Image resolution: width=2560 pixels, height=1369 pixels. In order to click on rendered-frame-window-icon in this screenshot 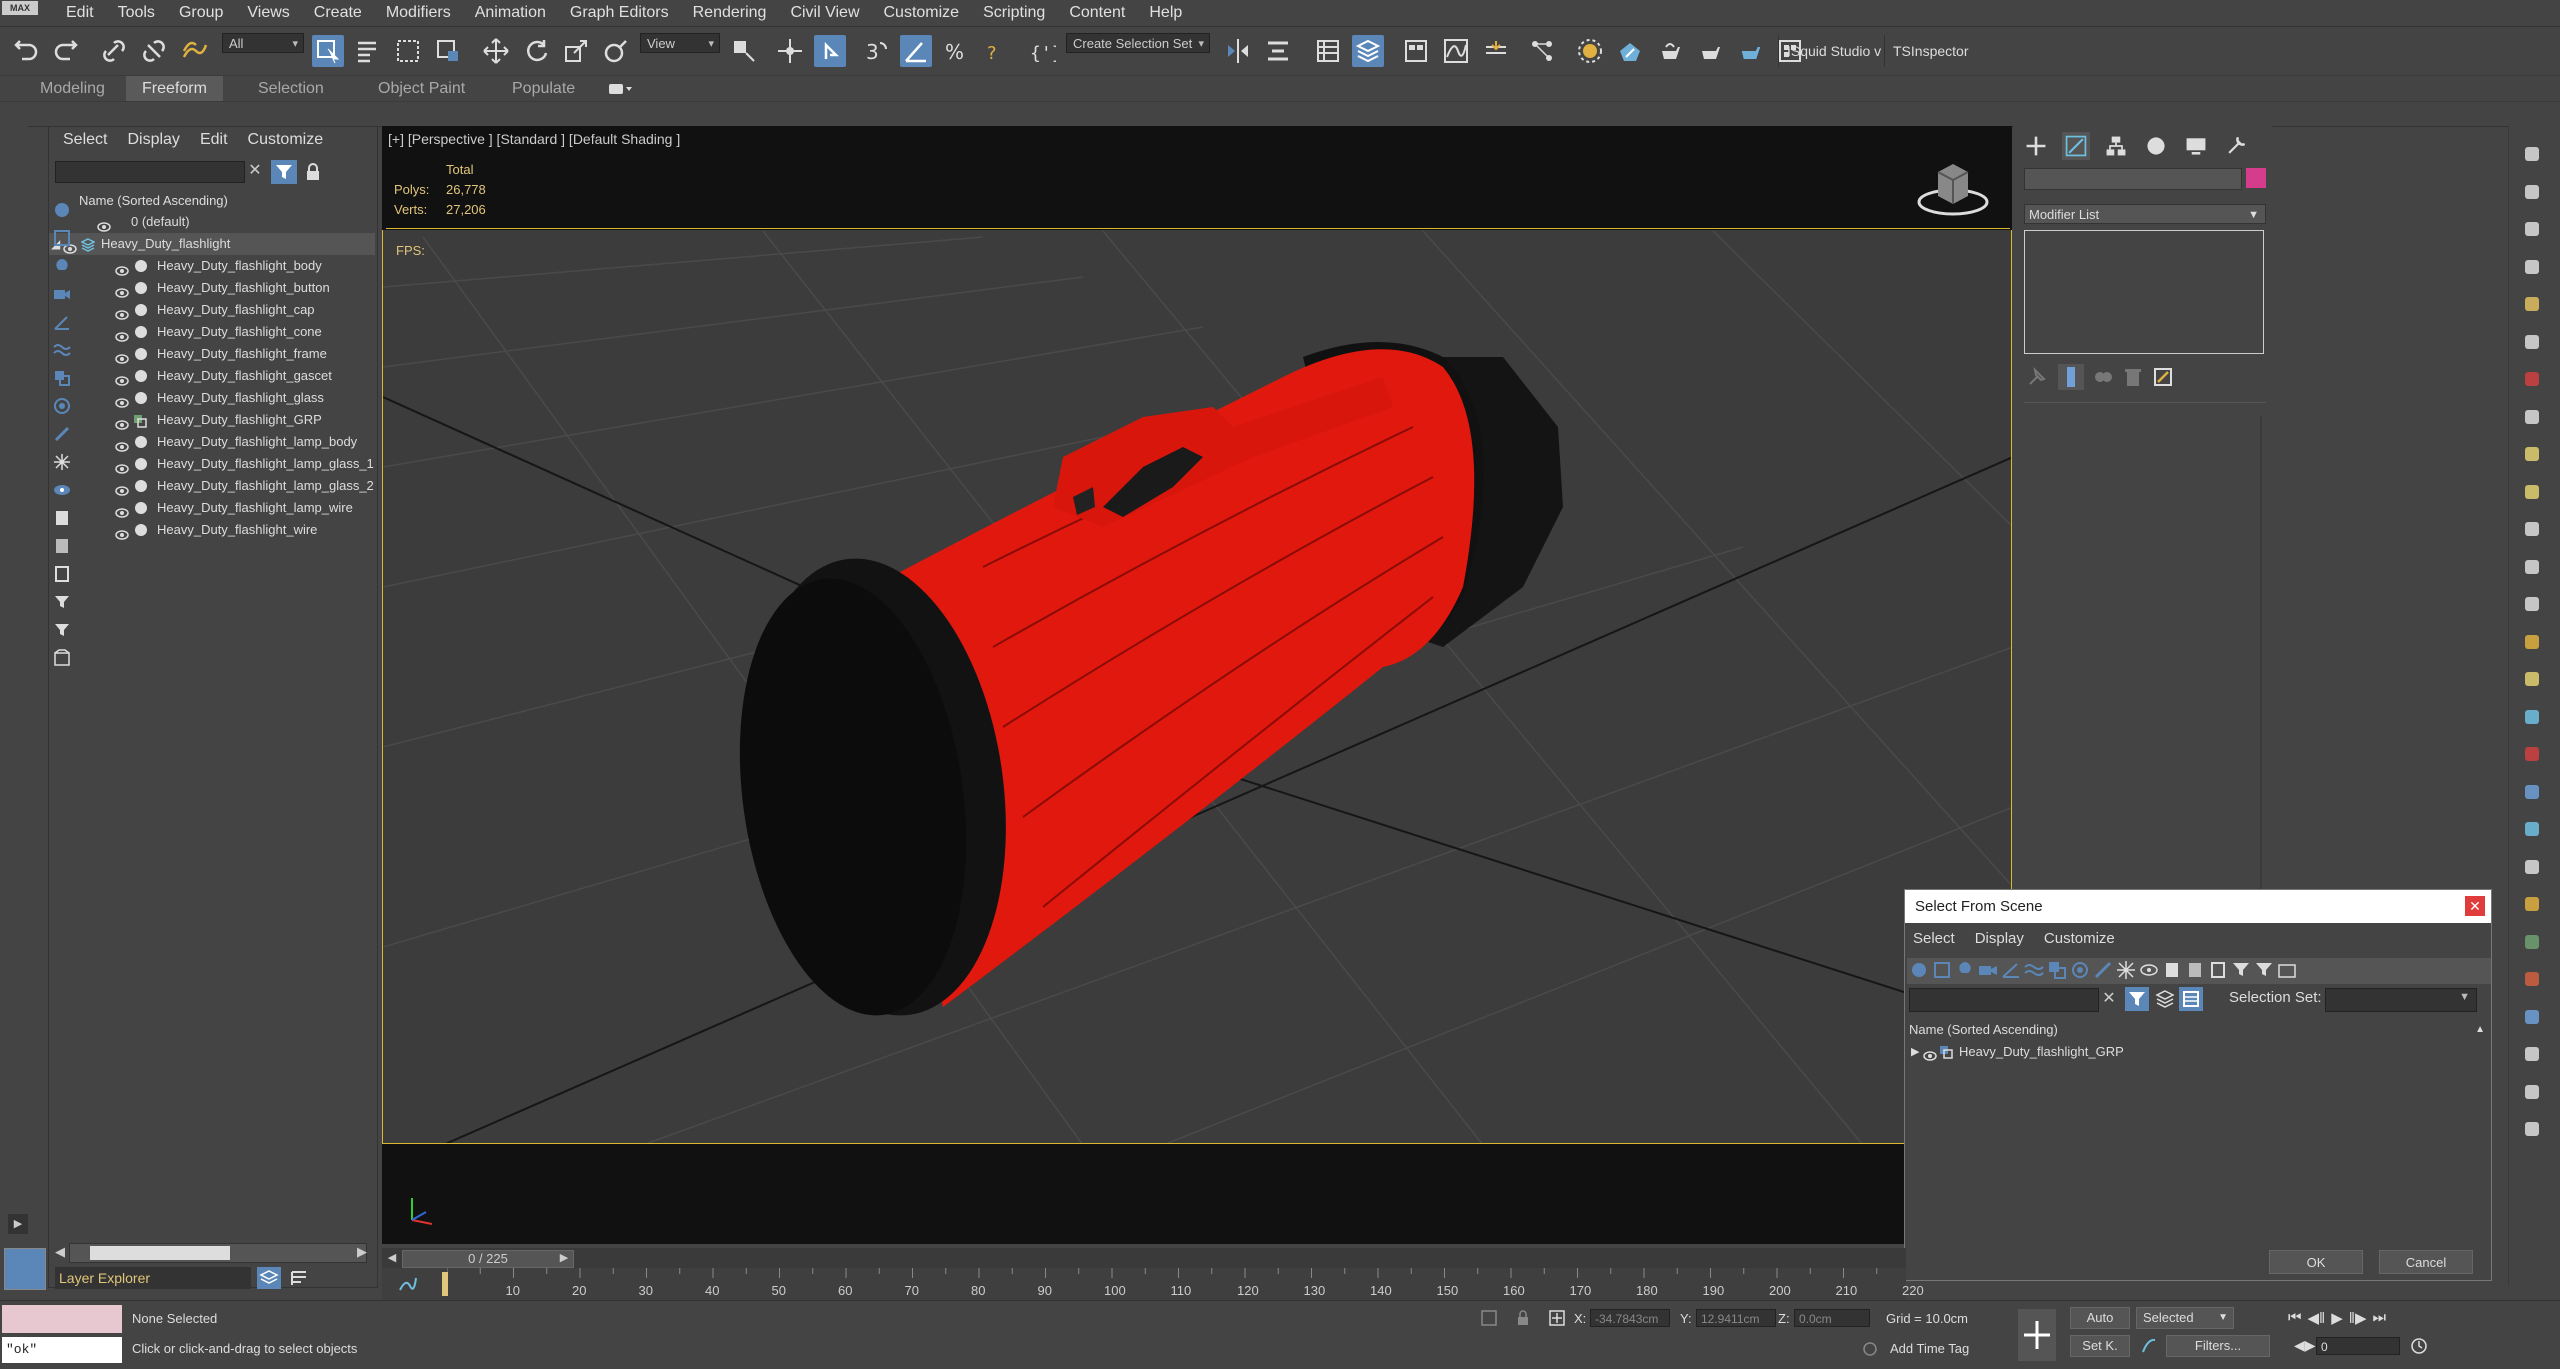, I will do `click(1670, 51)`.